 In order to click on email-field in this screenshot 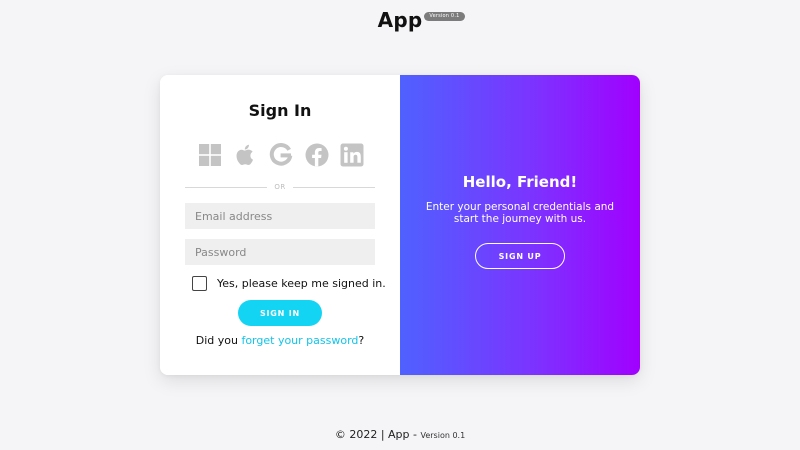, I will do `click(280, 216)`.